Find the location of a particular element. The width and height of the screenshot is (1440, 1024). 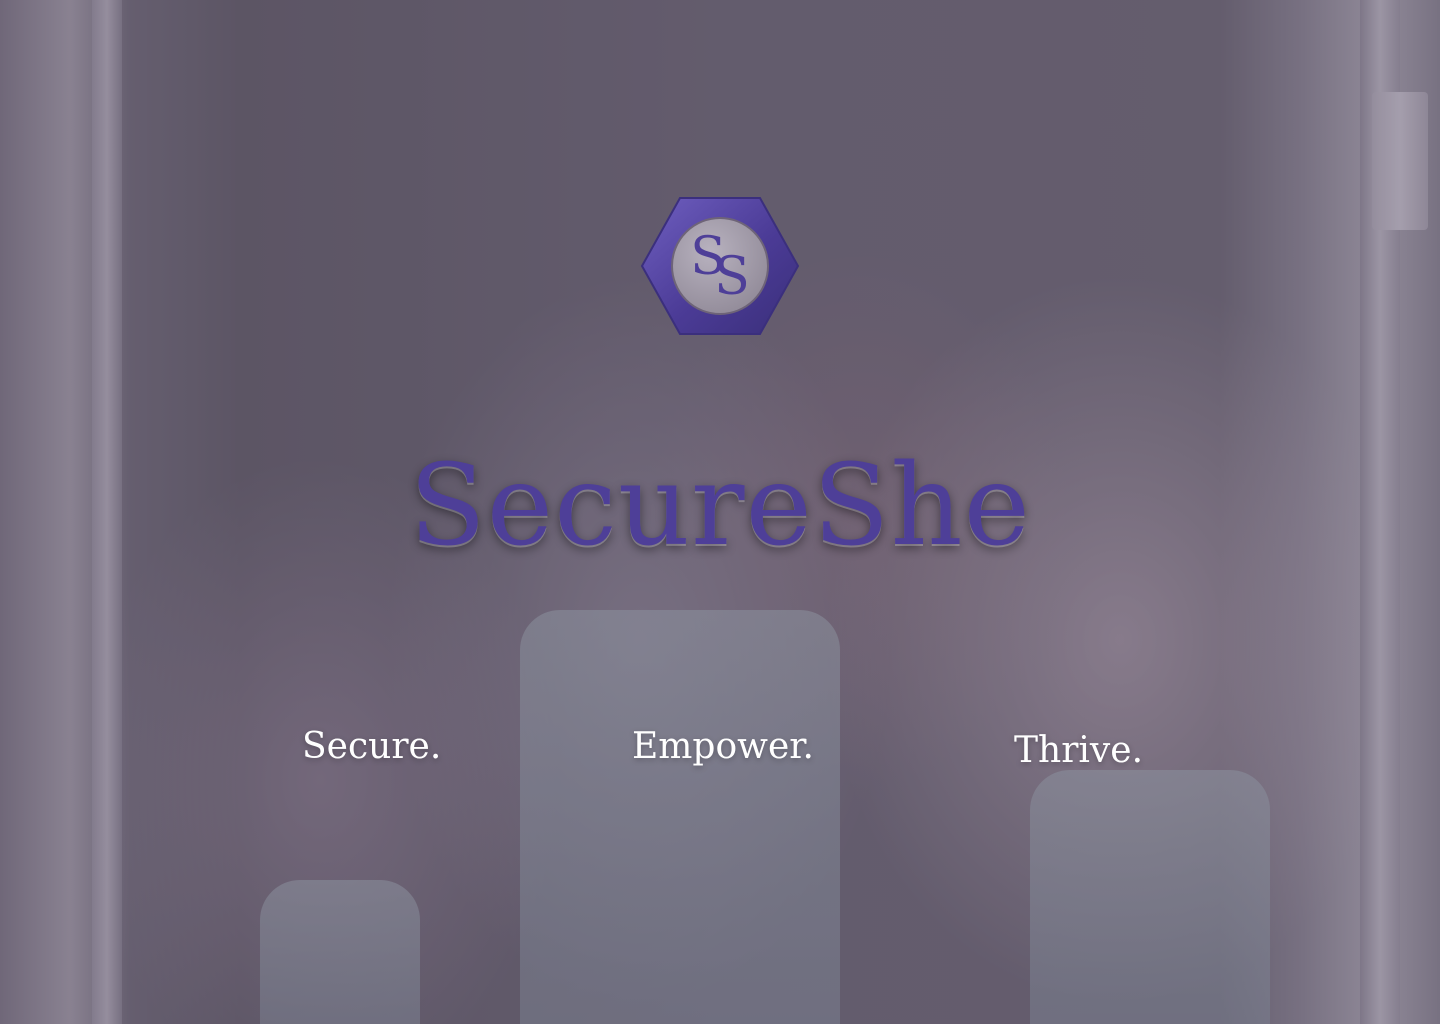

tagline-thrive: Thrive. is located at coordinates (1079, 750).